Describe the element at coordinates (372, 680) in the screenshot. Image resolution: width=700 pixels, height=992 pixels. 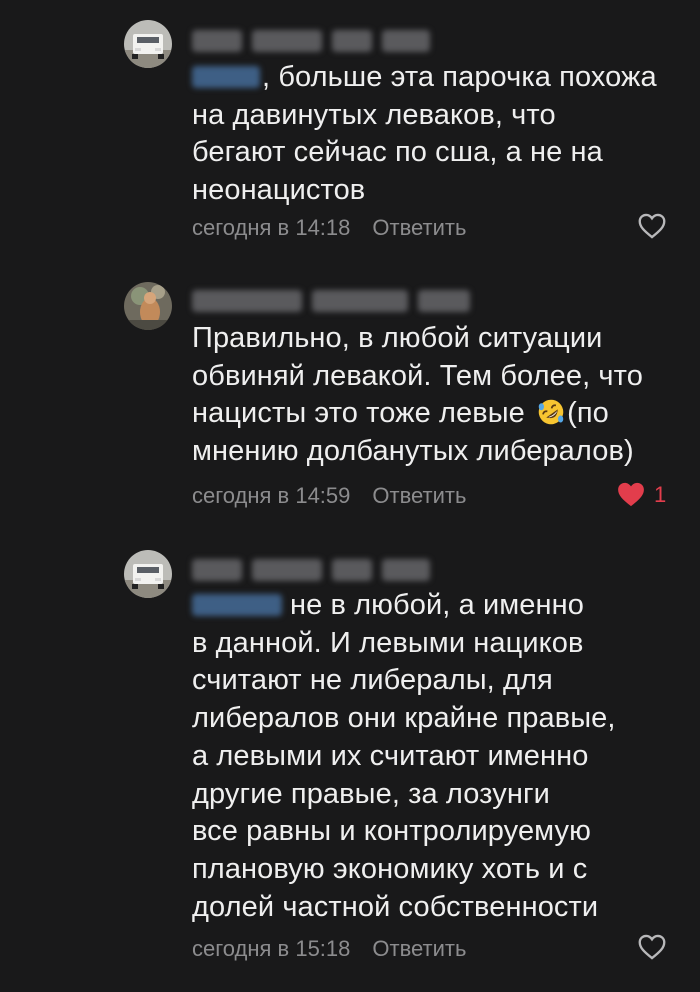
I see `comment-line: считают не либералы, для` at that location.